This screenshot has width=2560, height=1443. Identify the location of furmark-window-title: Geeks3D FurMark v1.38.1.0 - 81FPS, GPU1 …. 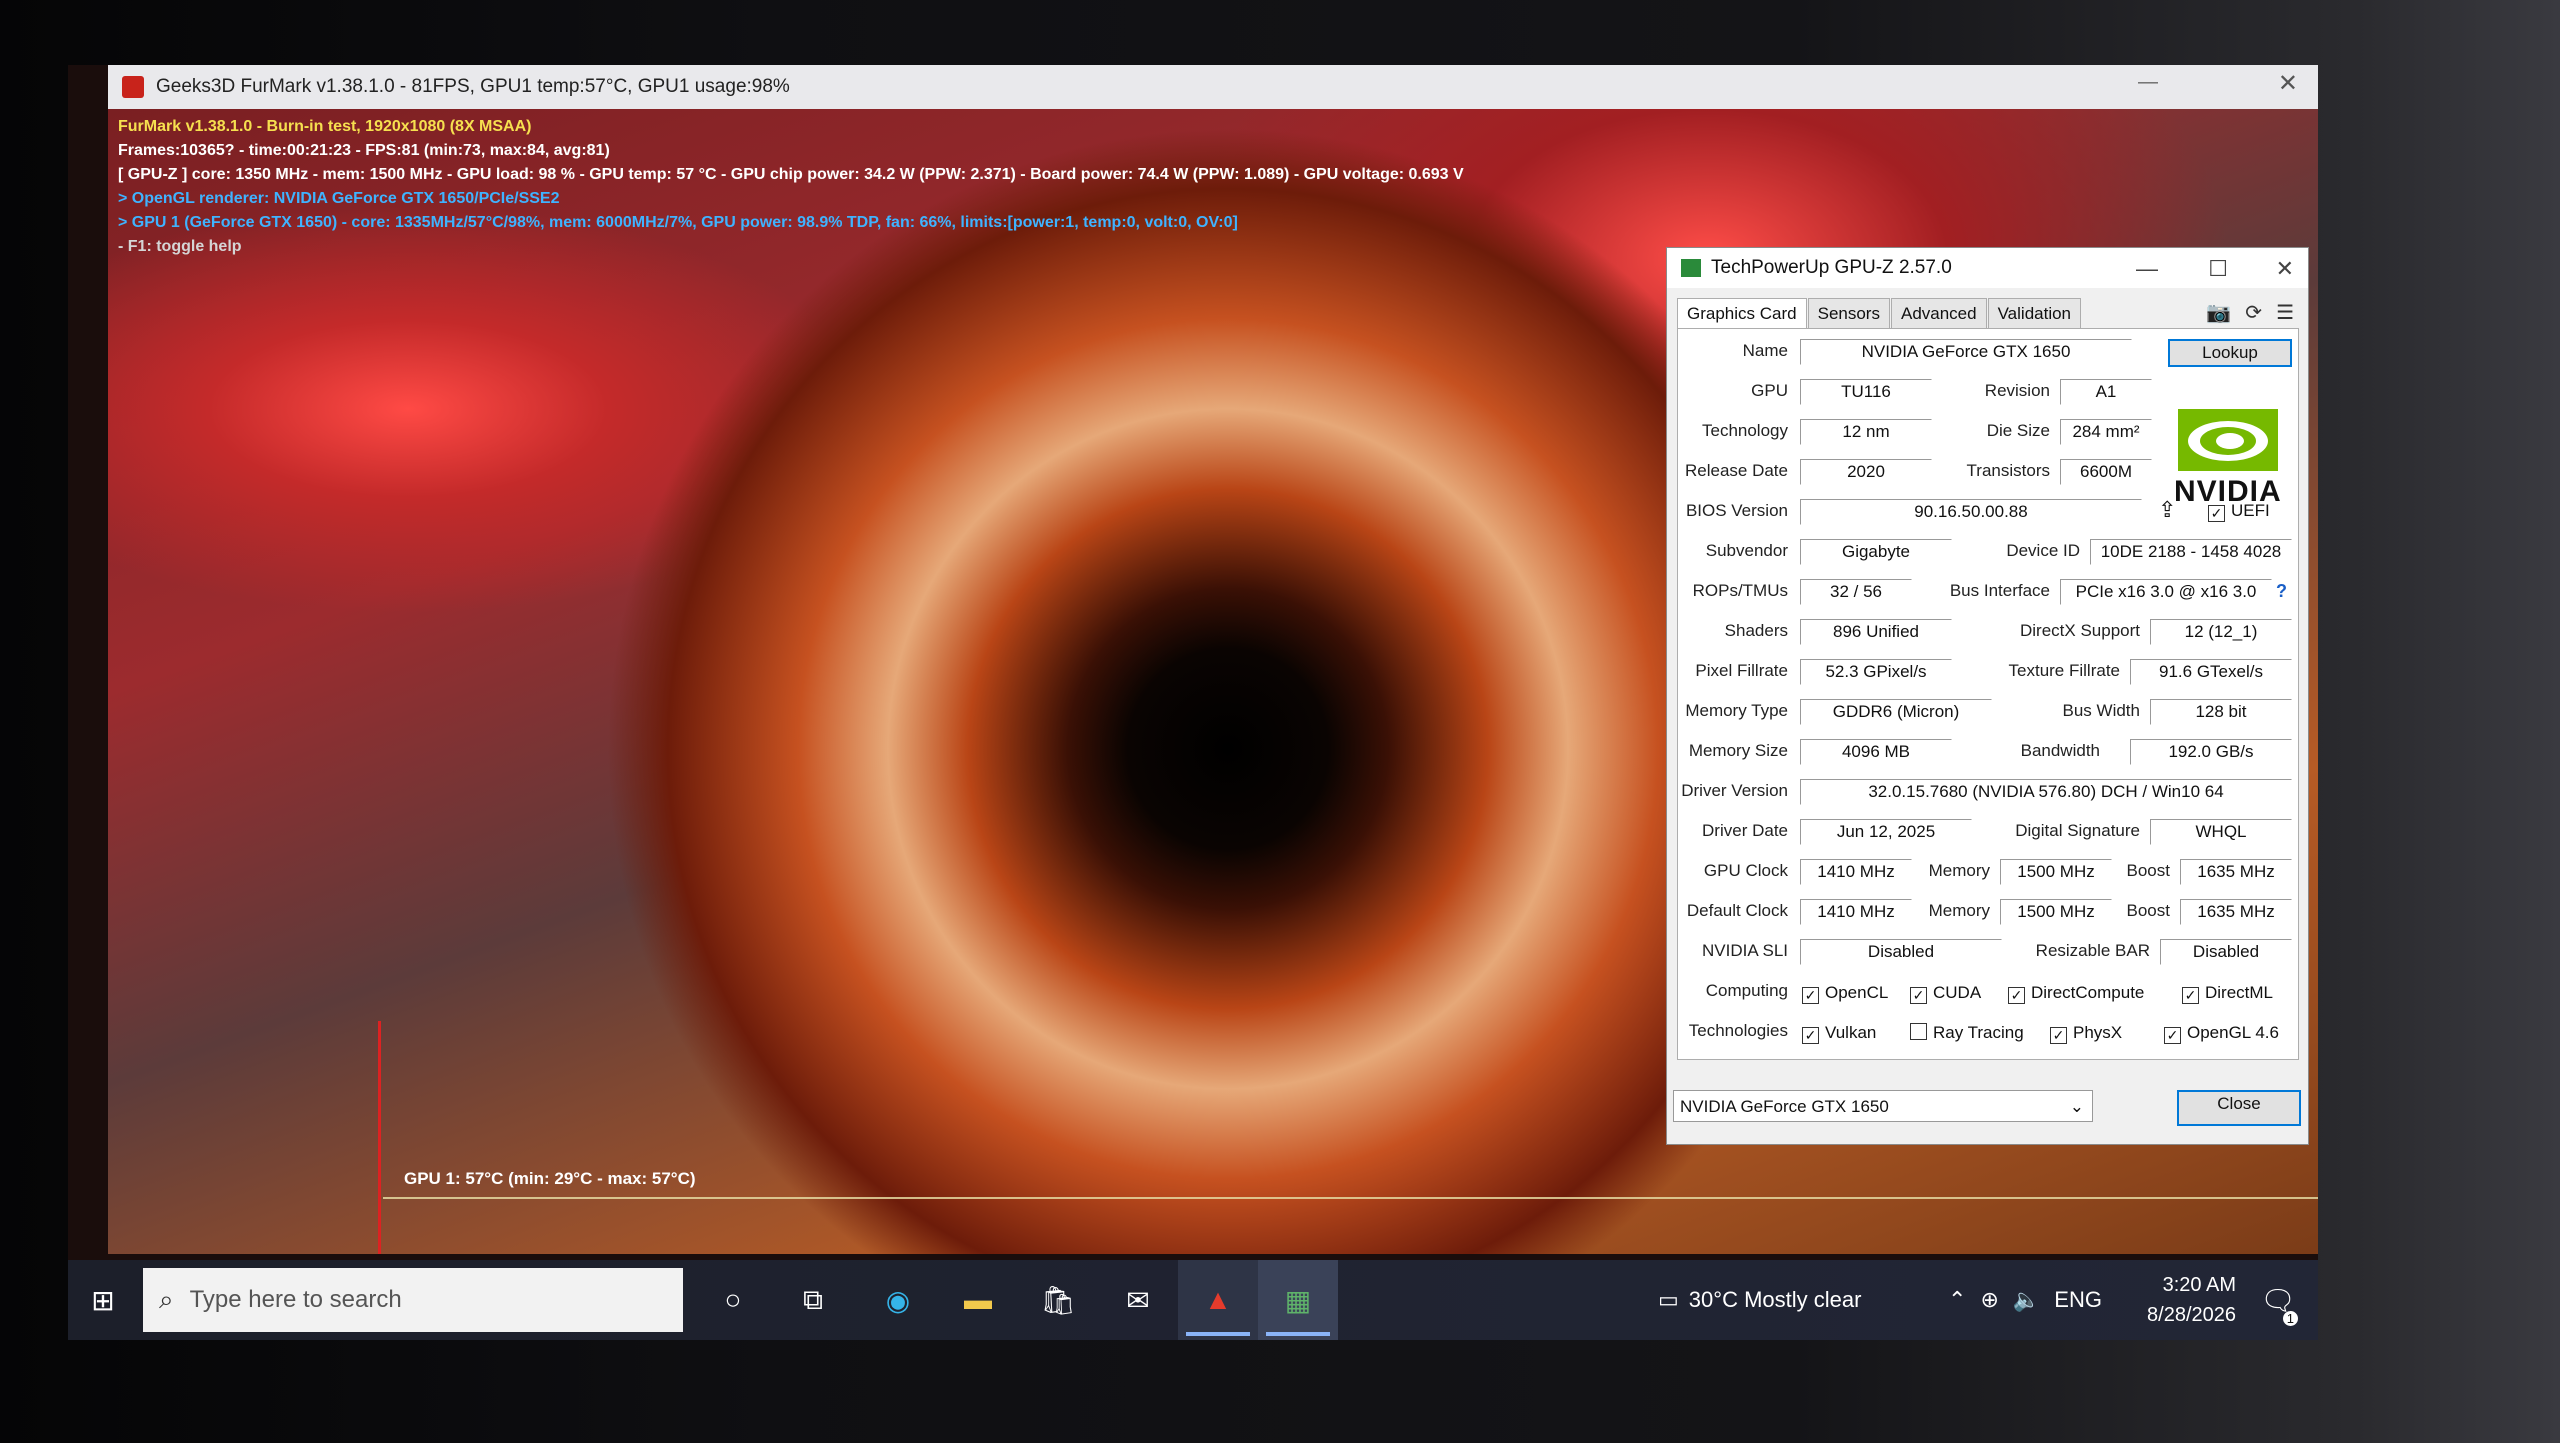
(473, 86).